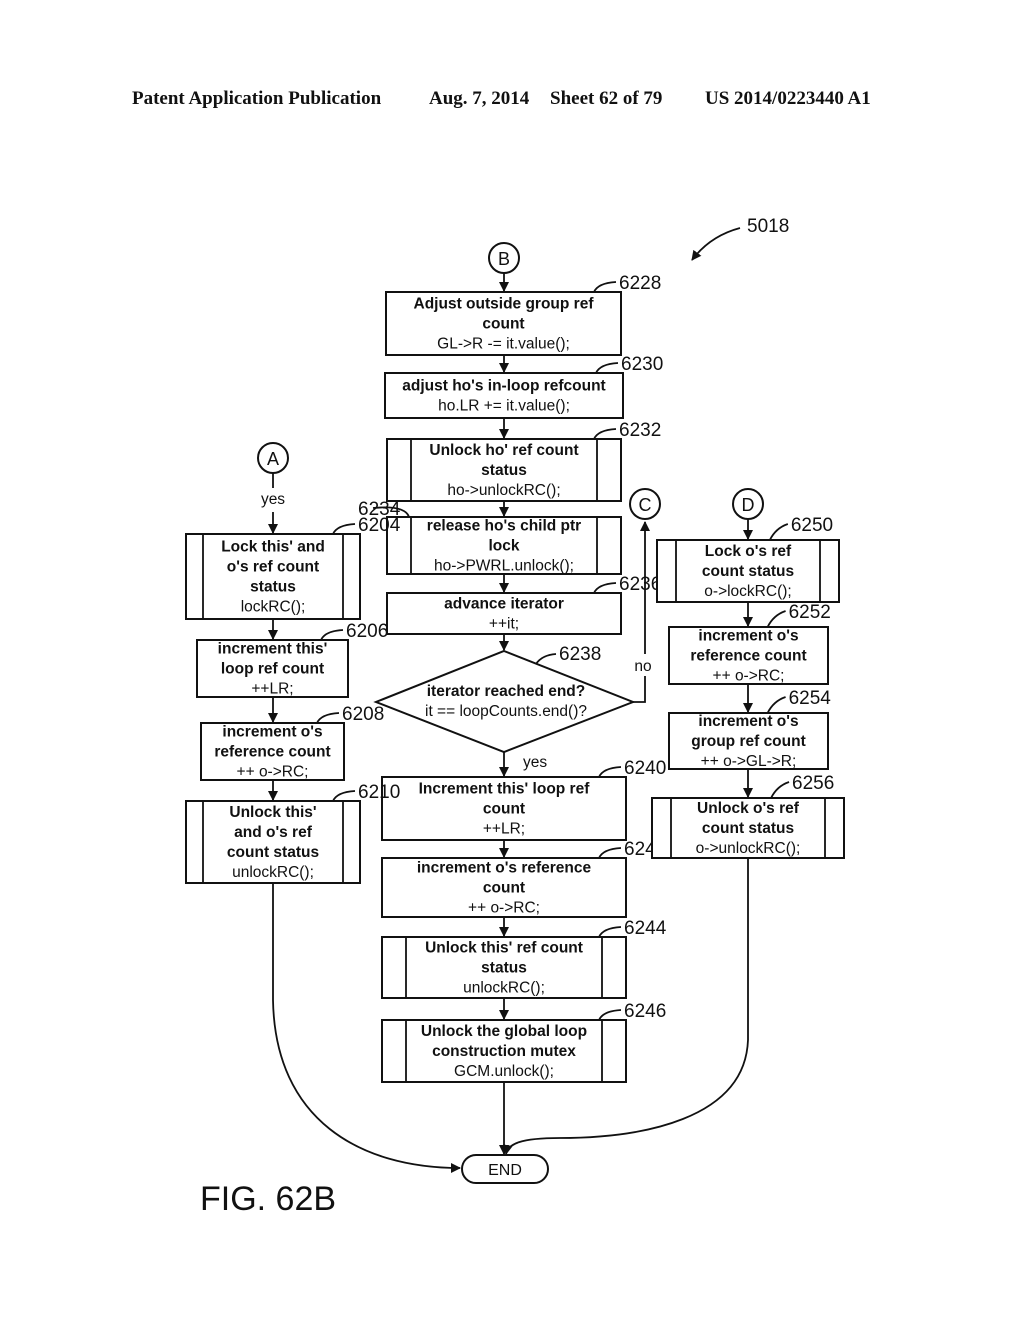 Image resolution: width=1024 pixels, height=1320 pixels. Describe the element at coordinates (645, 1011) in the screenshot. I see `ref-number-6246: 6246` at that location.